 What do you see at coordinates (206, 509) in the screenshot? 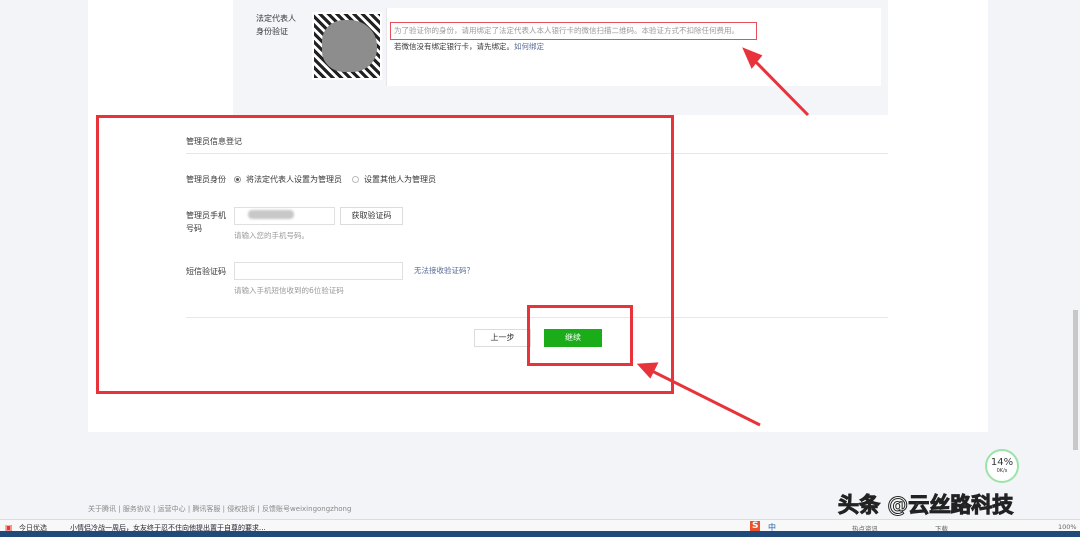
I see `footer-link: 腾讯客服` at bounding box center [206, 509].